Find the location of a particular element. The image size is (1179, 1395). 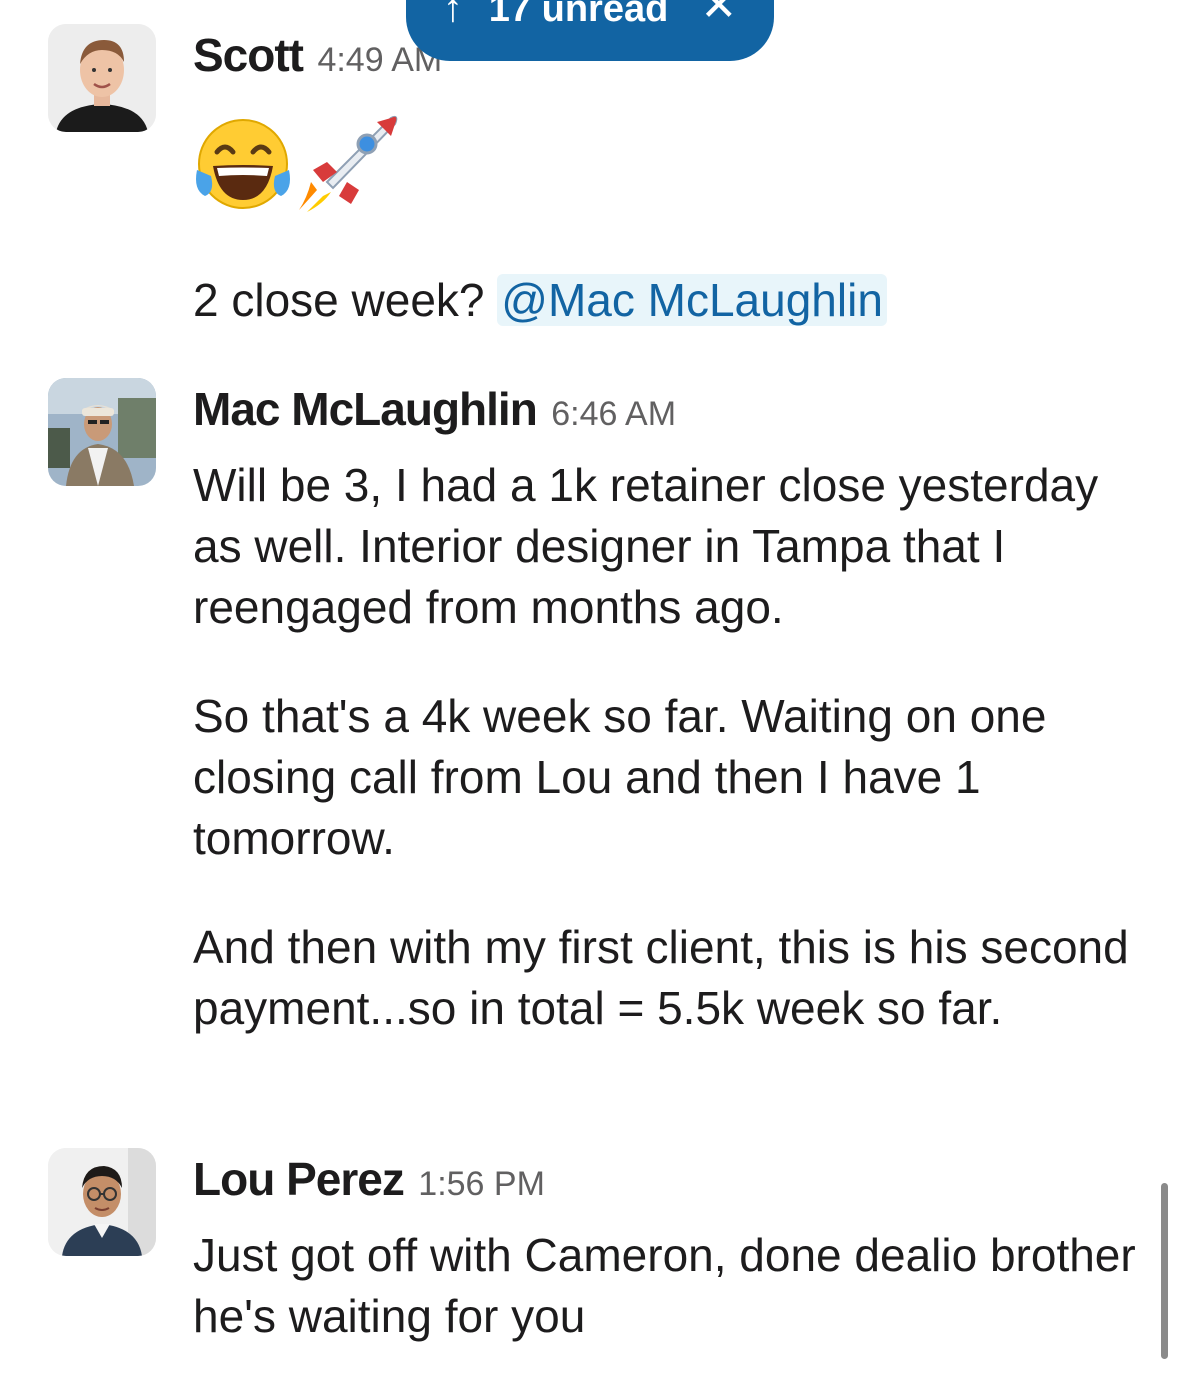

avatar-mac is located at coordinates (102, 432).